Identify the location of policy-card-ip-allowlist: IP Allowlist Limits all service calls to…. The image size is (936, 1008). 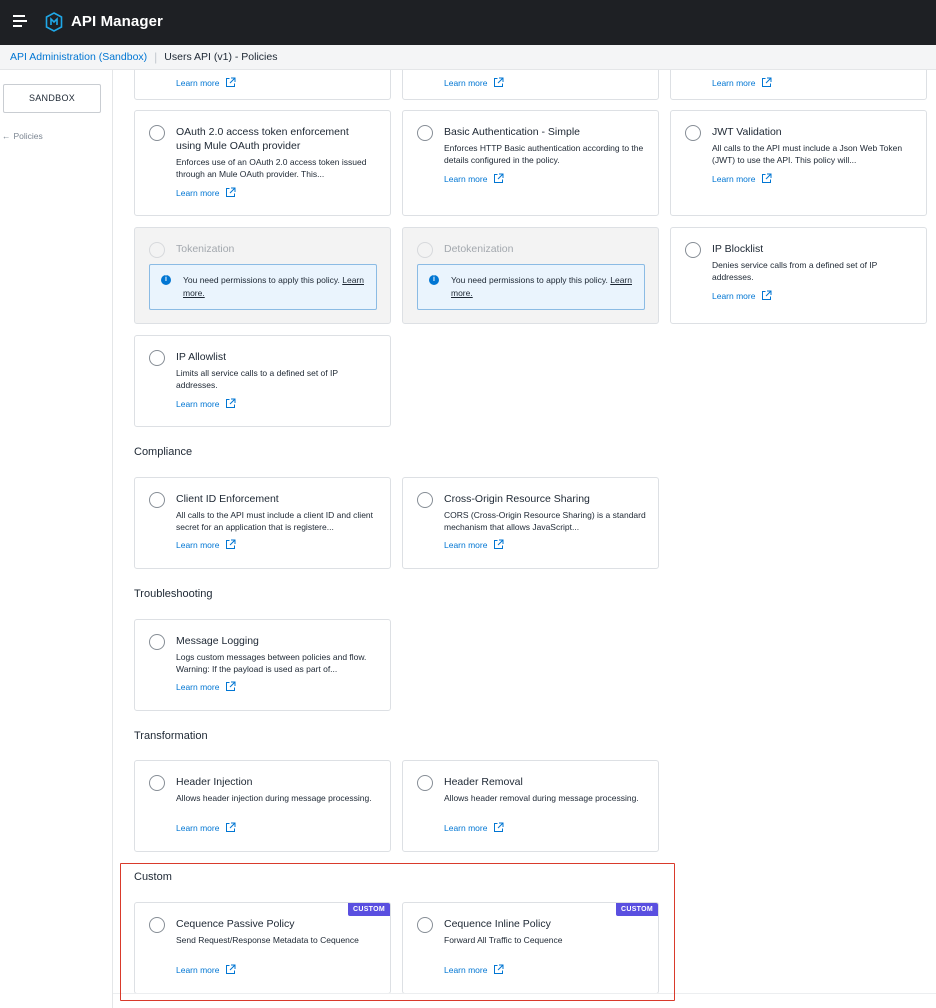
(262, 381).